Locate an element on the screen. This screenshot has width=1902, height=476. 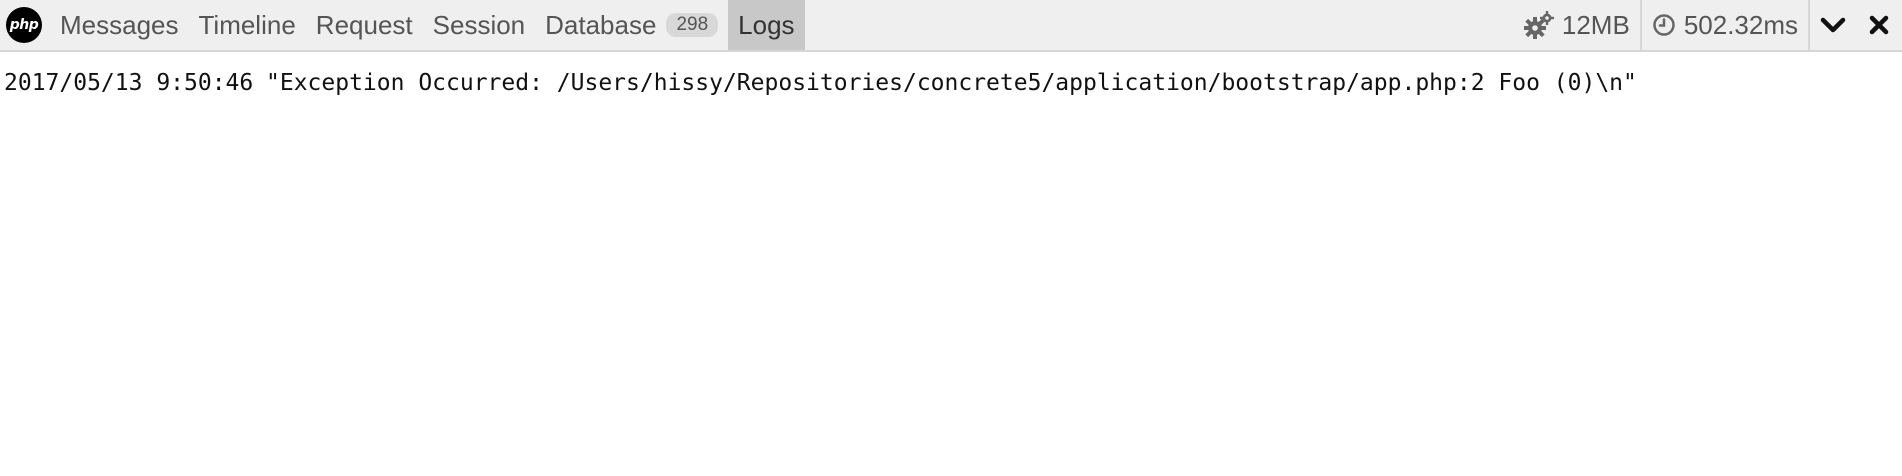
duration-value: 502.32ms is located at coordinates (1740, 24).